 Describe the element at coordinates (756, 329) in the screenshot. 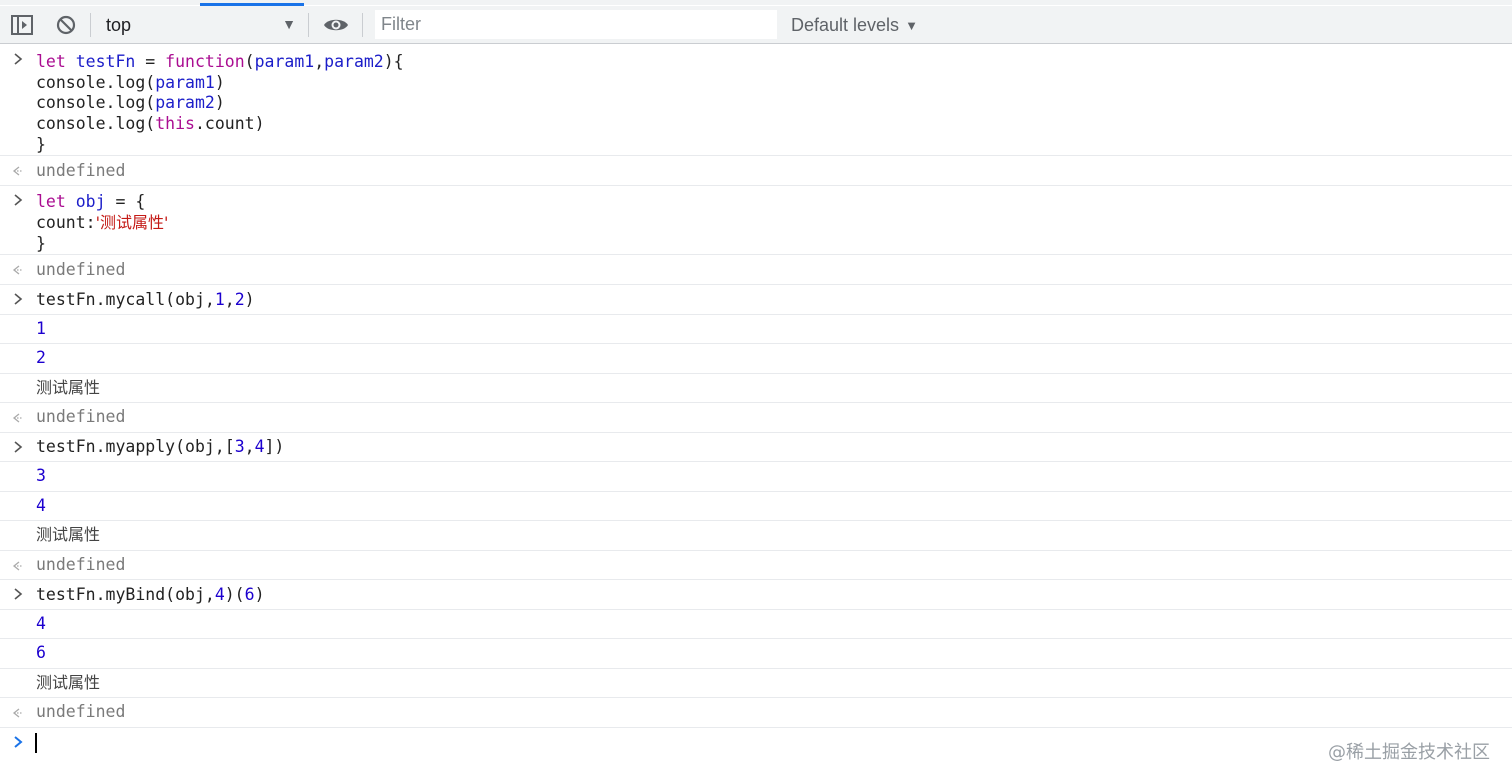

I see `console-log-row: 1` at that location.